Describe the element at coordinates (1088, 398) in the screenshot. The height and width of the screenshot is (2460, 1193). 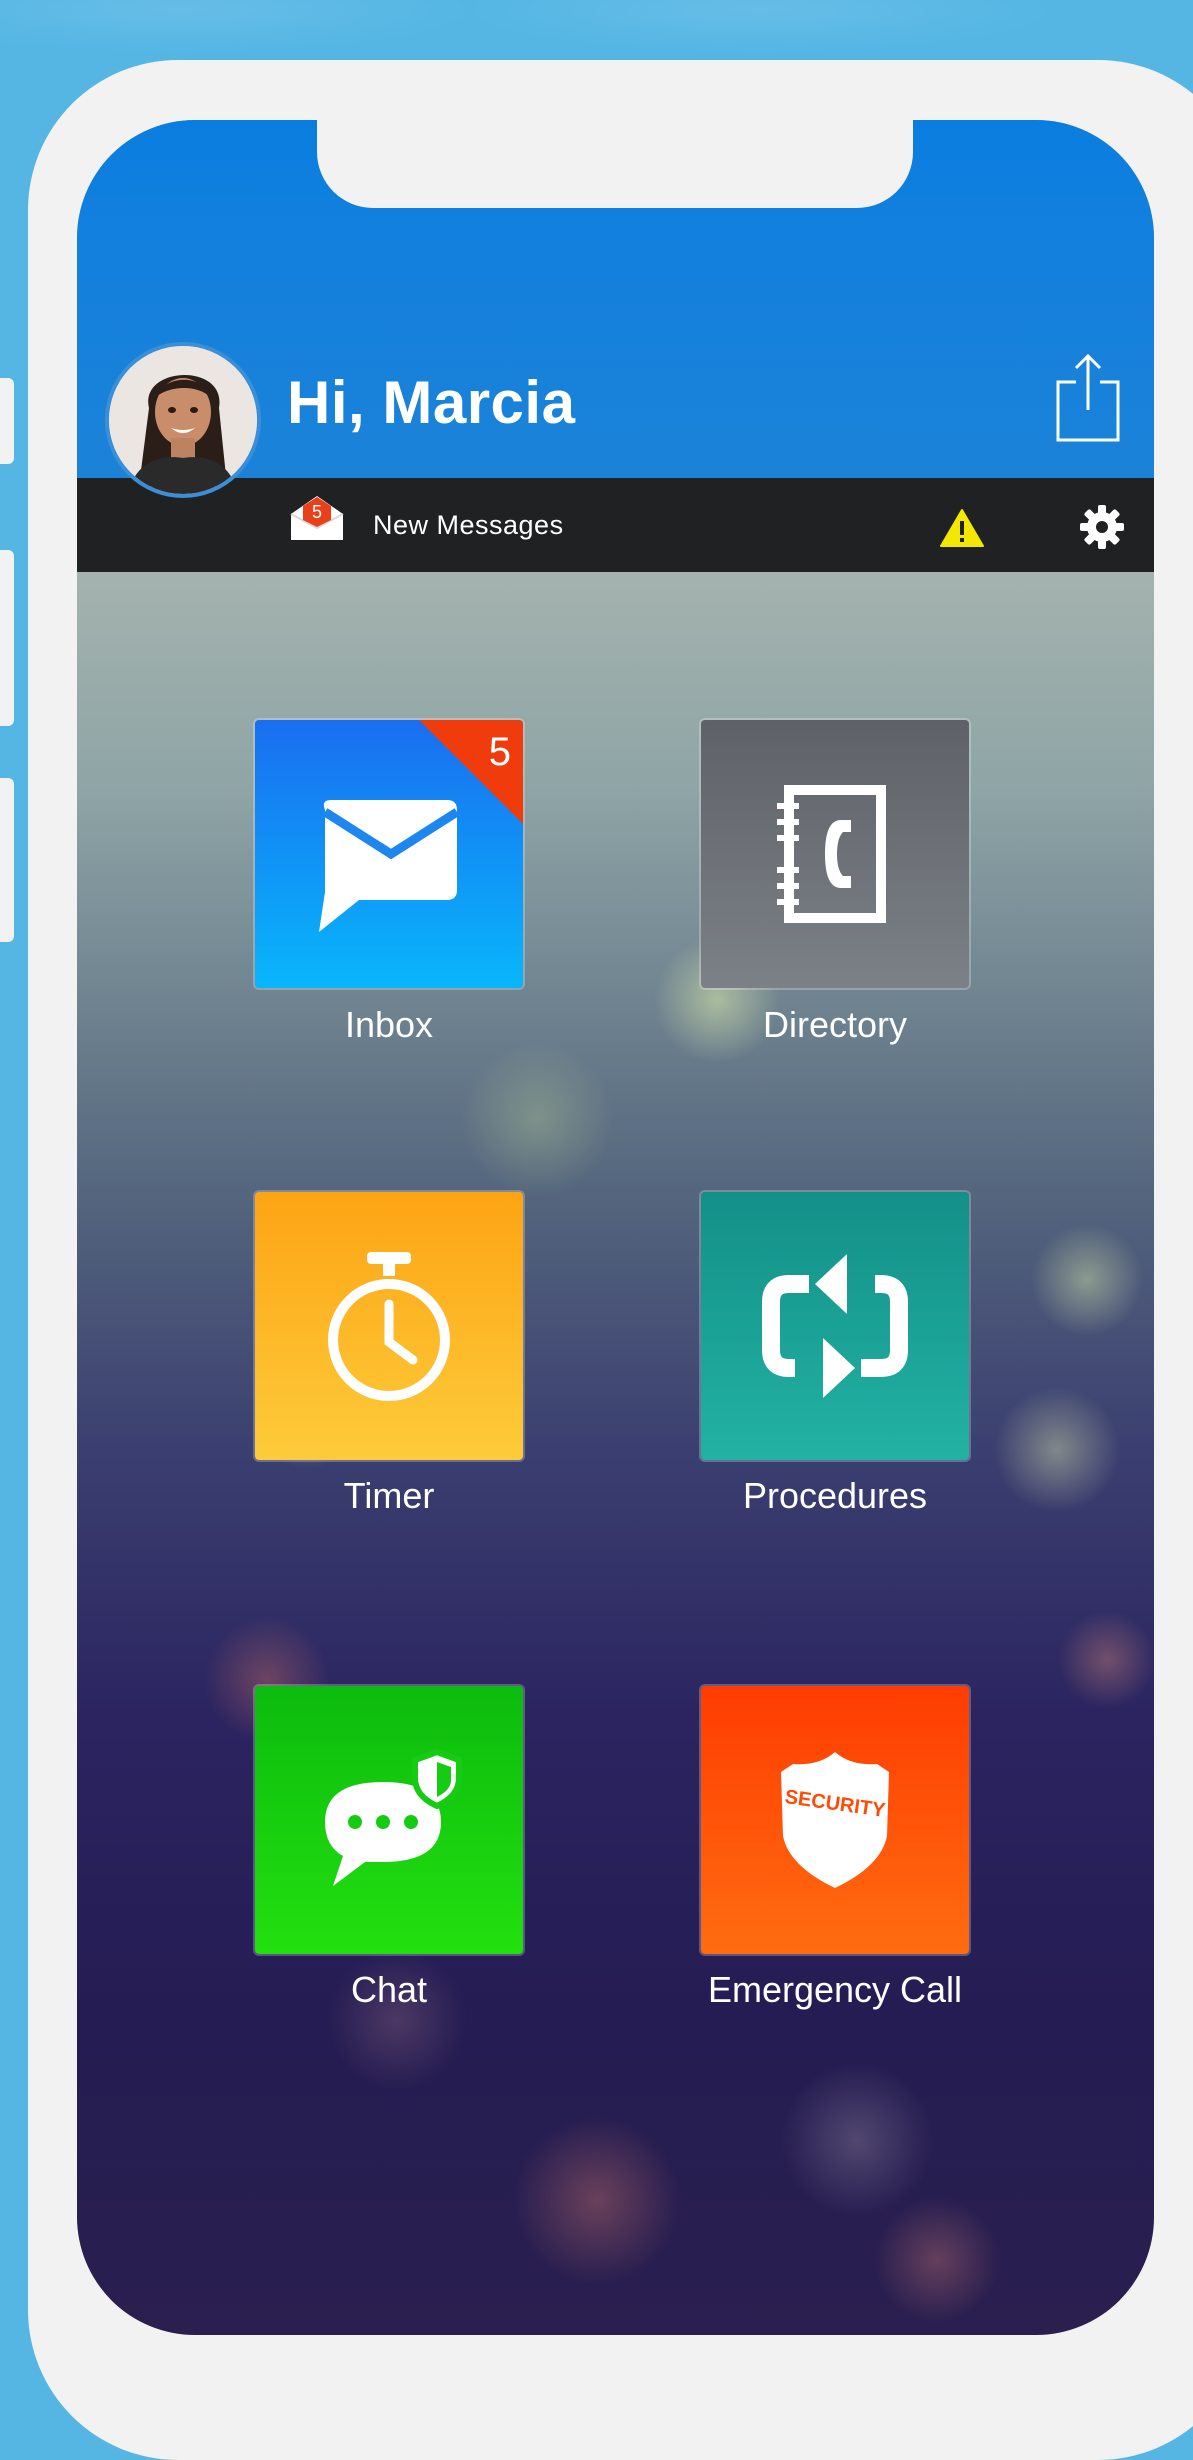
I see `share-icon` at that location.